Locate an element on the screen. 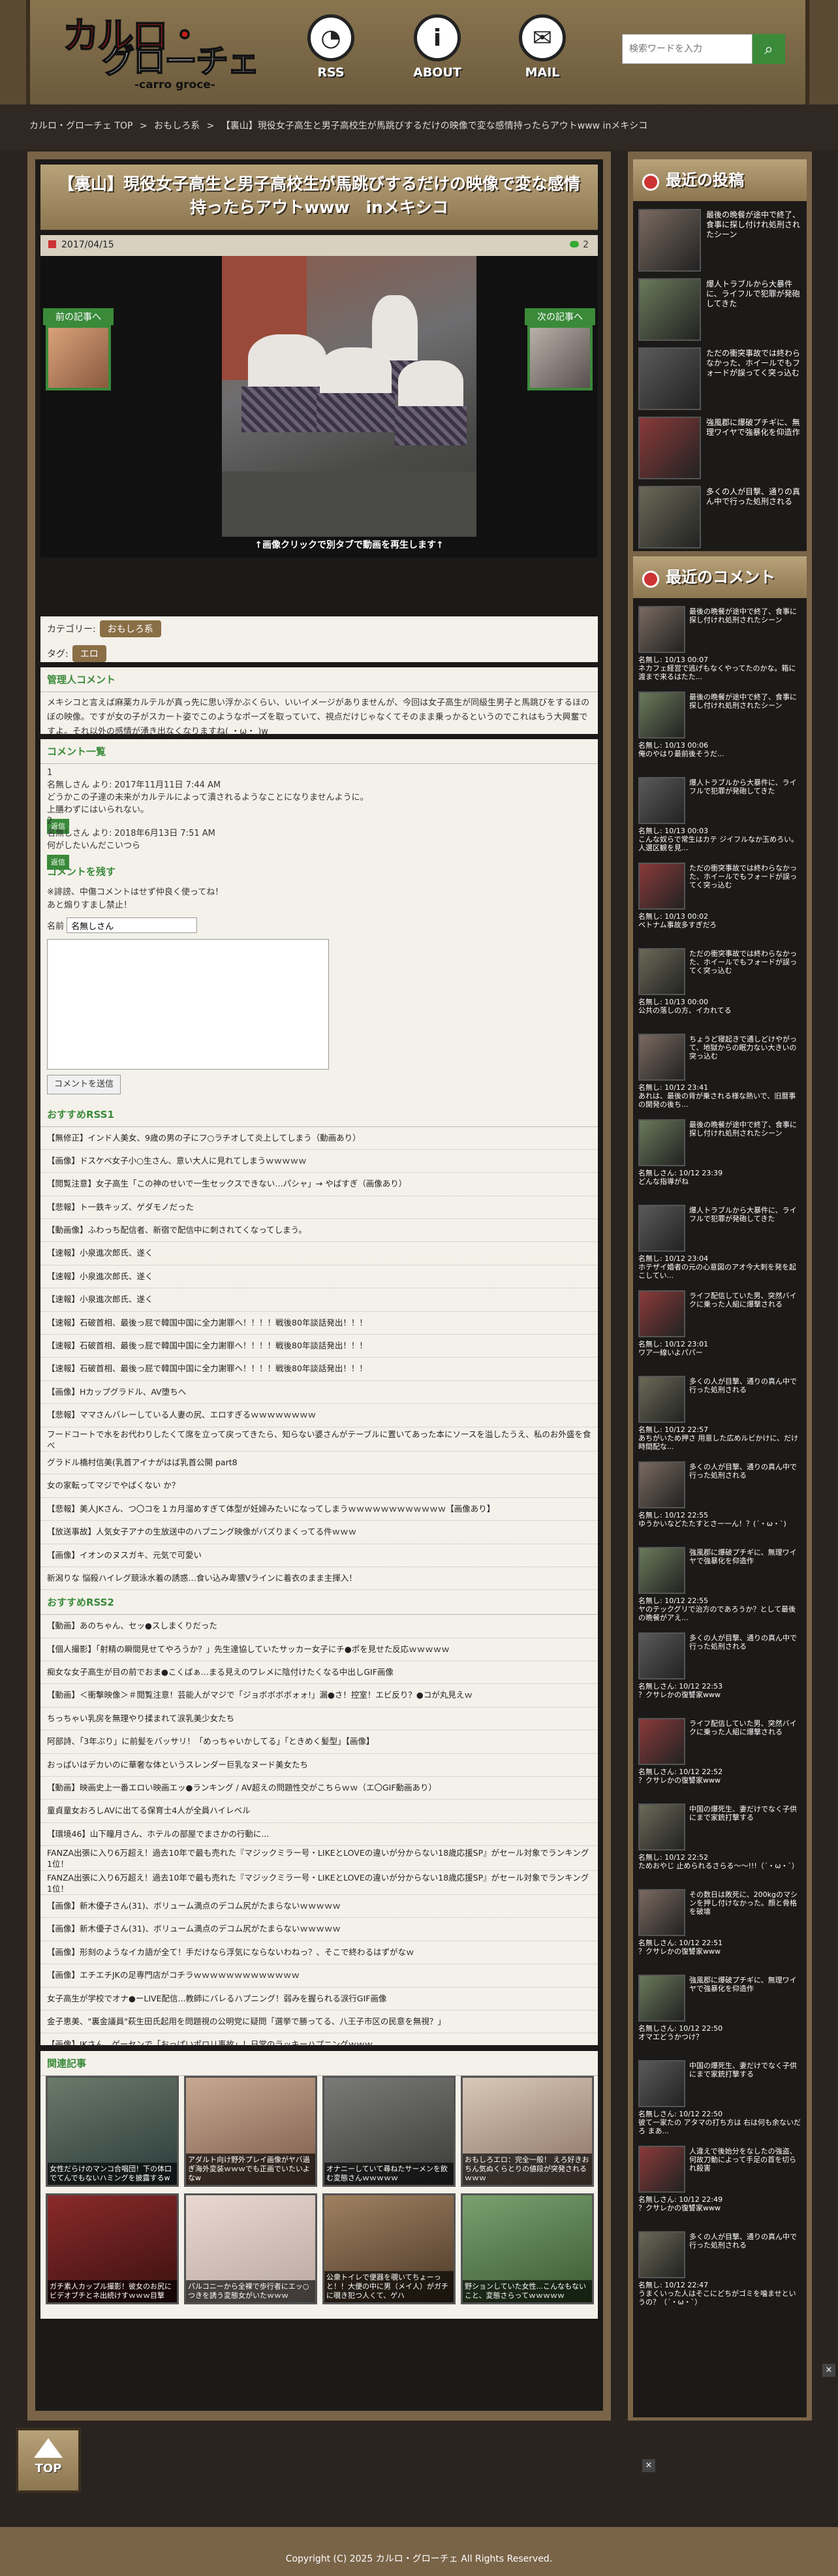  recent-comment-meta: 名無し: 10/12 22:52 is located at coordinates (673, 1858).